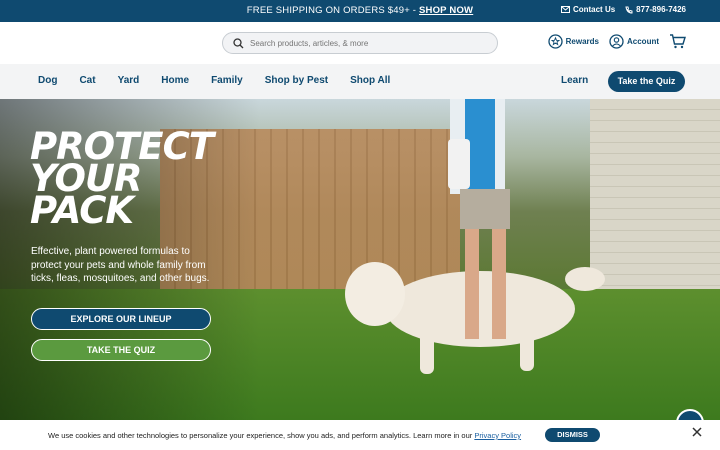 The image size is (720, 450). Describe the element at coordinates (646, 81) in the screenshot. I see `take-quiz-nav-button: Take the Quiz` at that location.